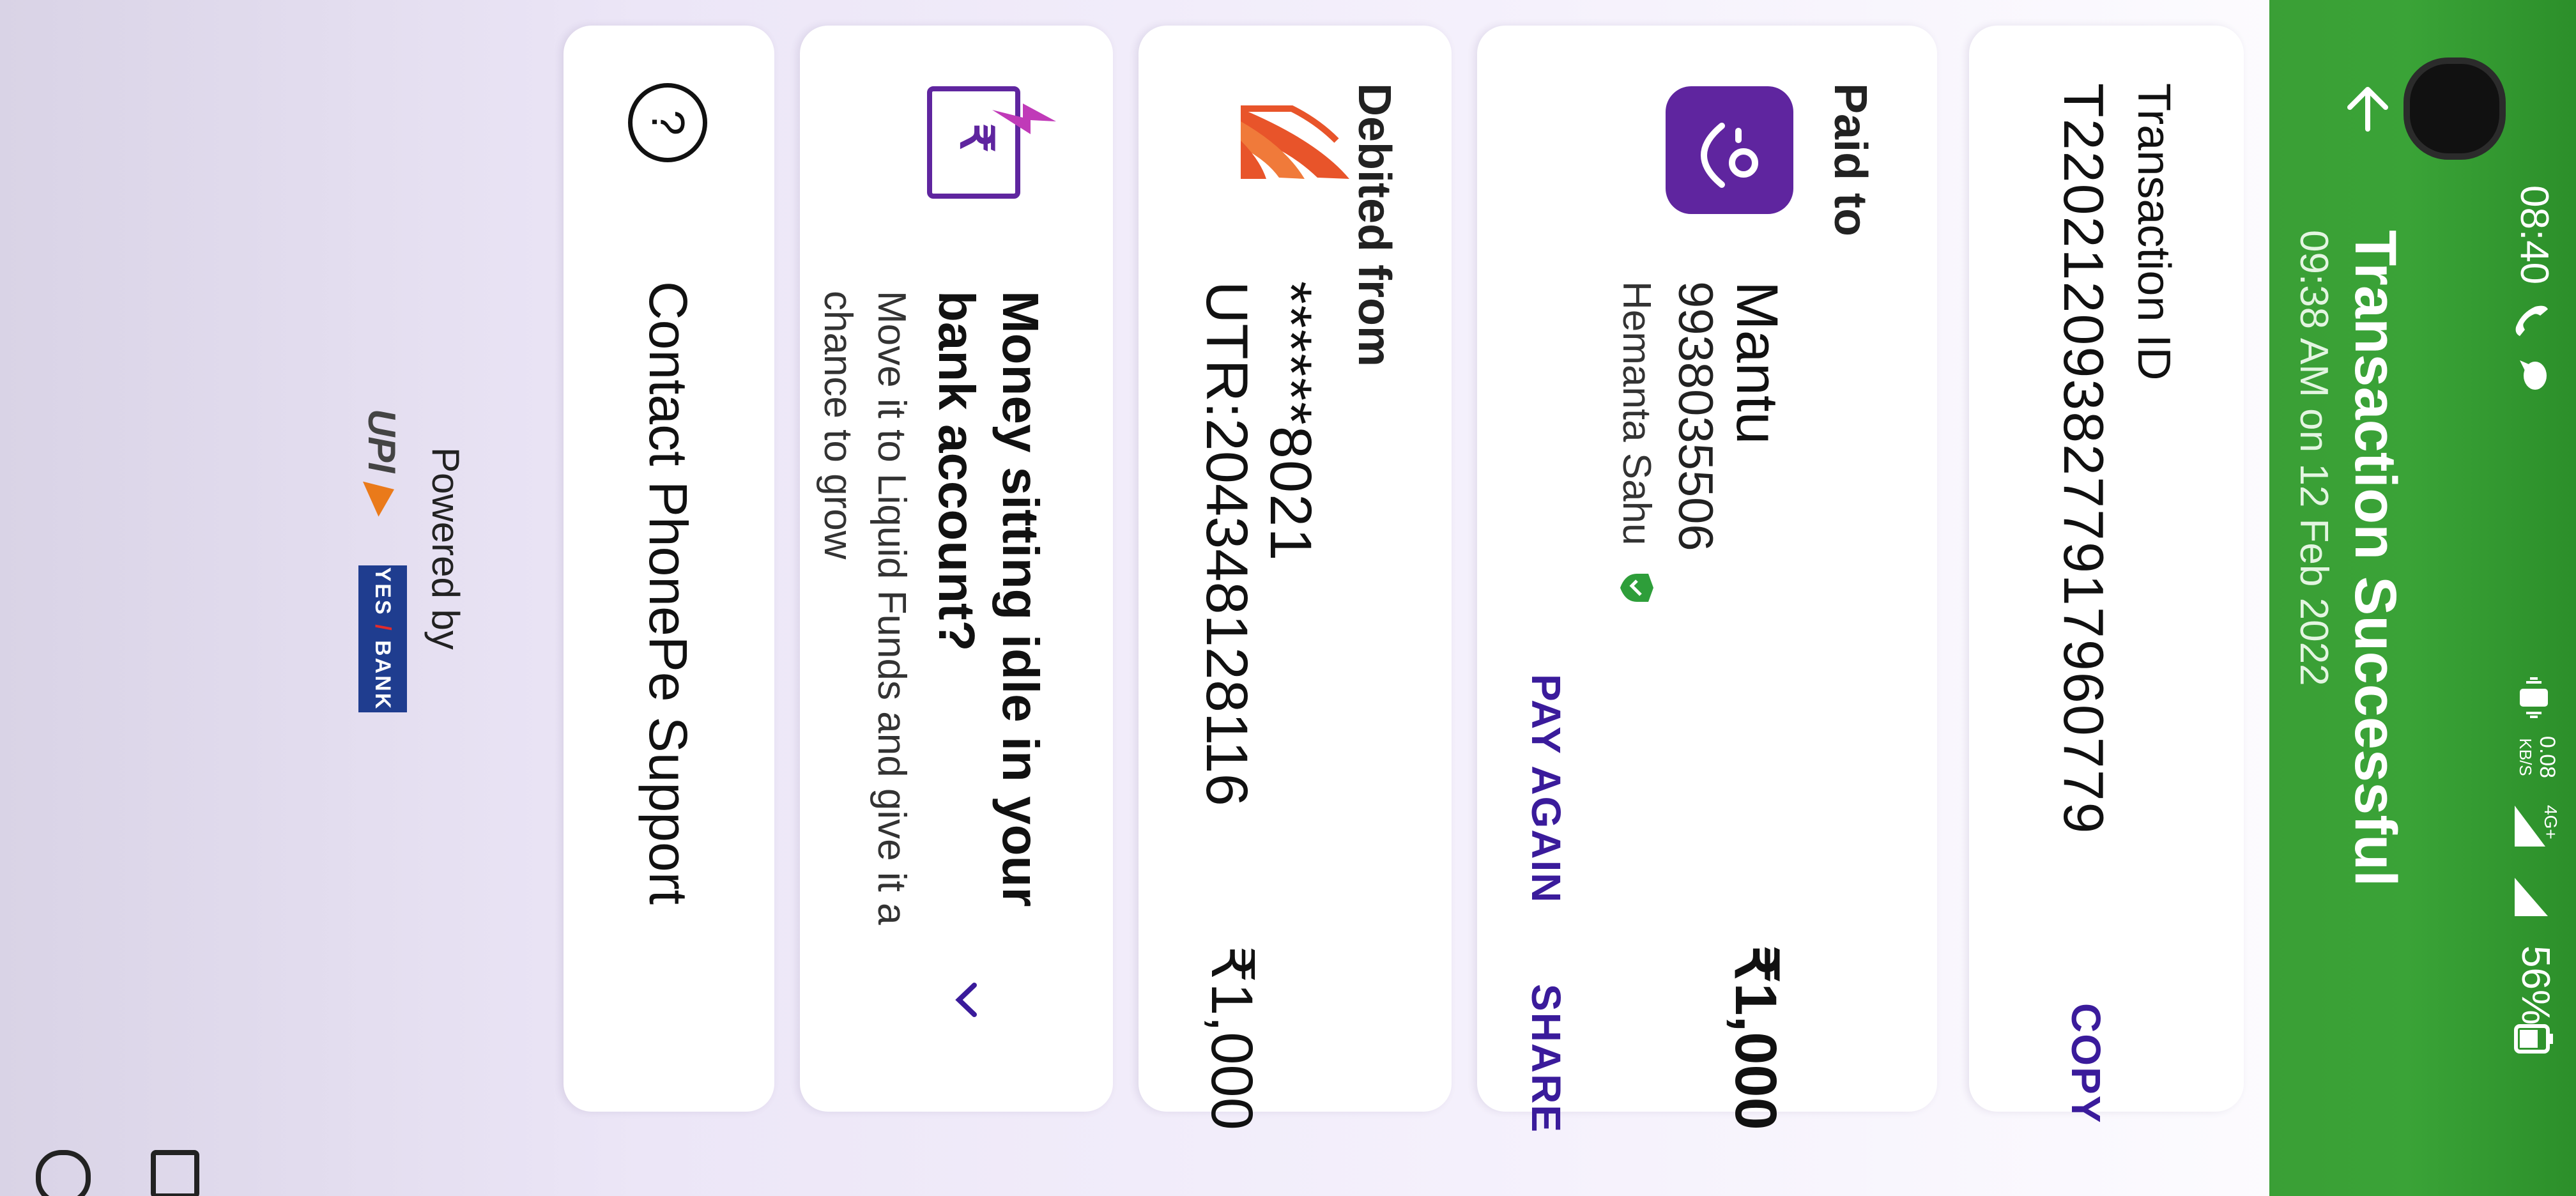 This screenshot has width=2576, height=1196. I want to click on paid-amount: ₹1,000, so click(1755, 1038).